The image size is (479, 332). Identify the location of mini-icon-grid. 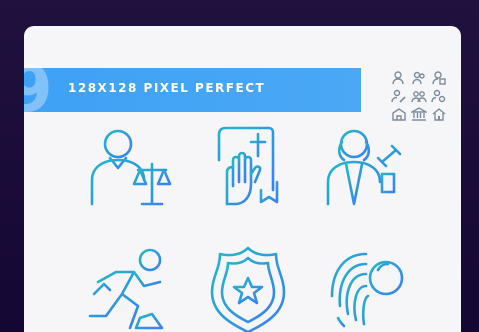
(418, 96).